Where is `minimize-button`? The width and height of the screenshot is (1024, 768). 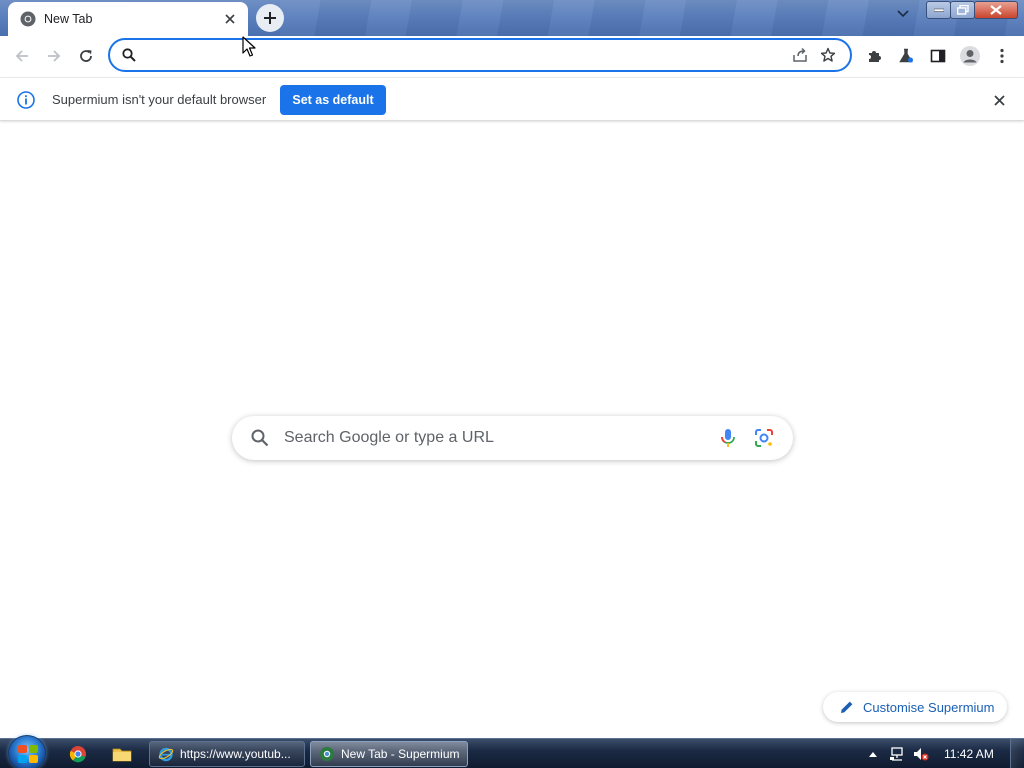 minimize-button is located at coordinates (938, 10).